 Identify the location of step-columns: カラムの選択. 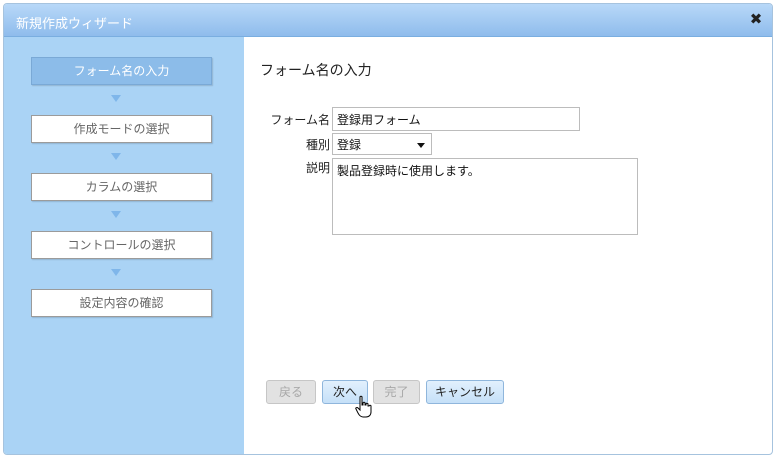
(121, 187).